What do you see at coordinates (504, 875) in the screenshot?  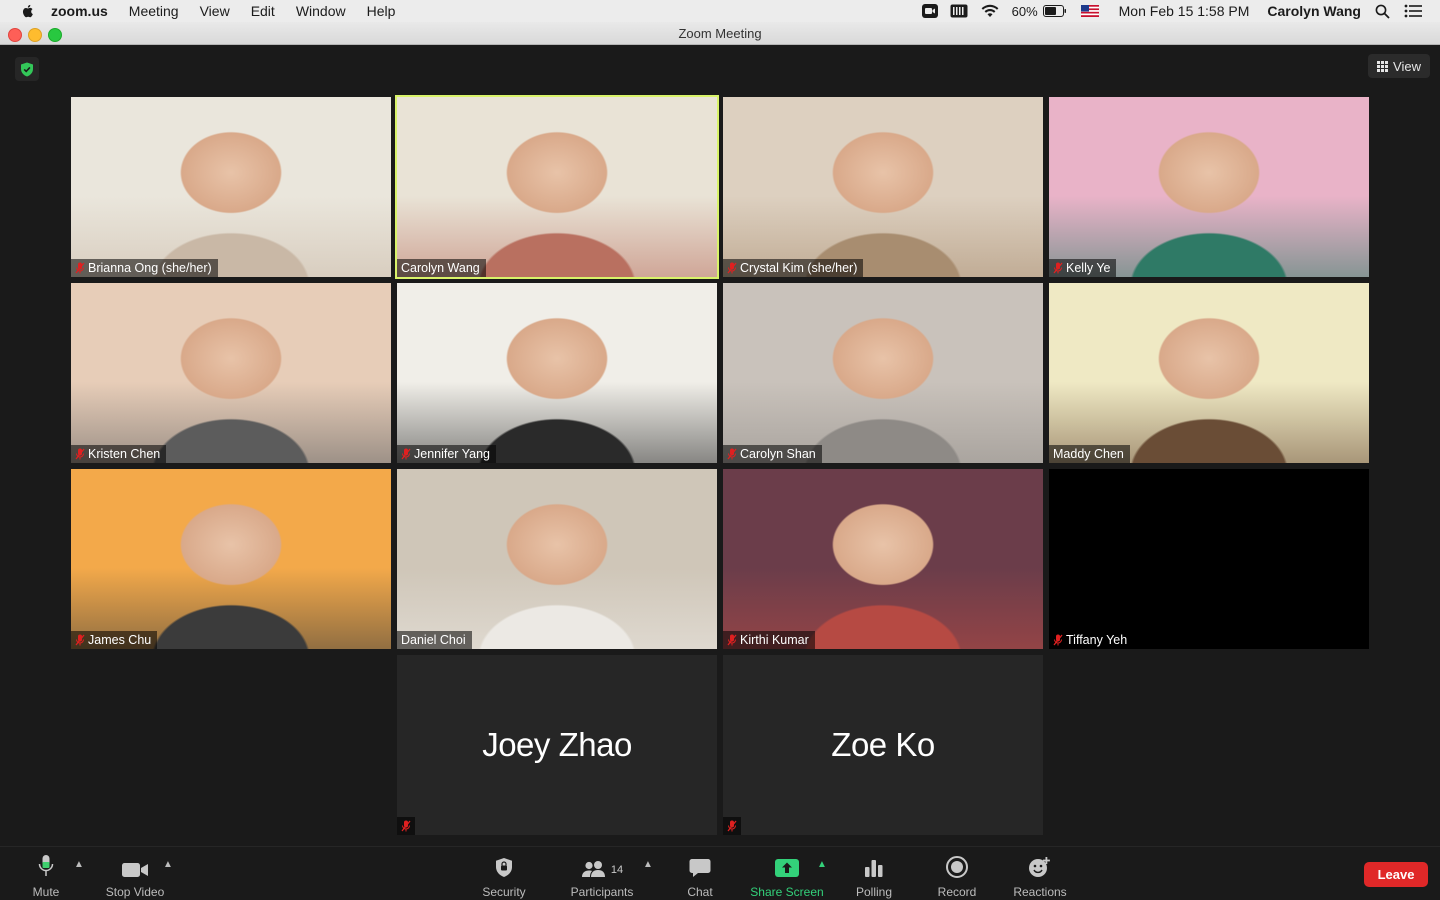 I see `security-button: Security` at bounding box center [504, 875].